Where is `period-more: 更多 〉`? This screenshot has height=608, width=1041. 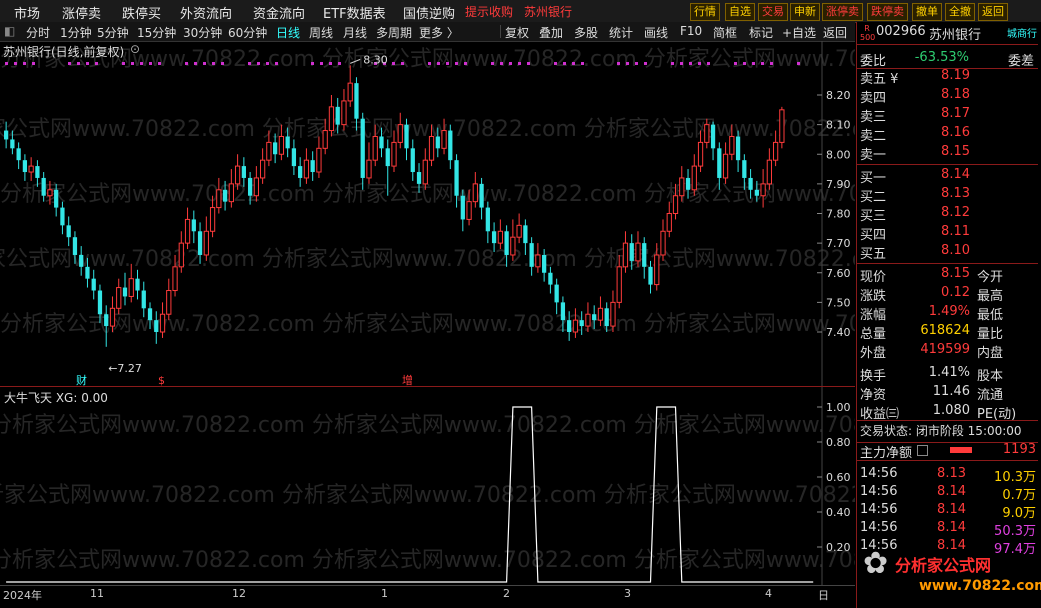
period-more: 更多 〉 is located at coordinates (439, 32).